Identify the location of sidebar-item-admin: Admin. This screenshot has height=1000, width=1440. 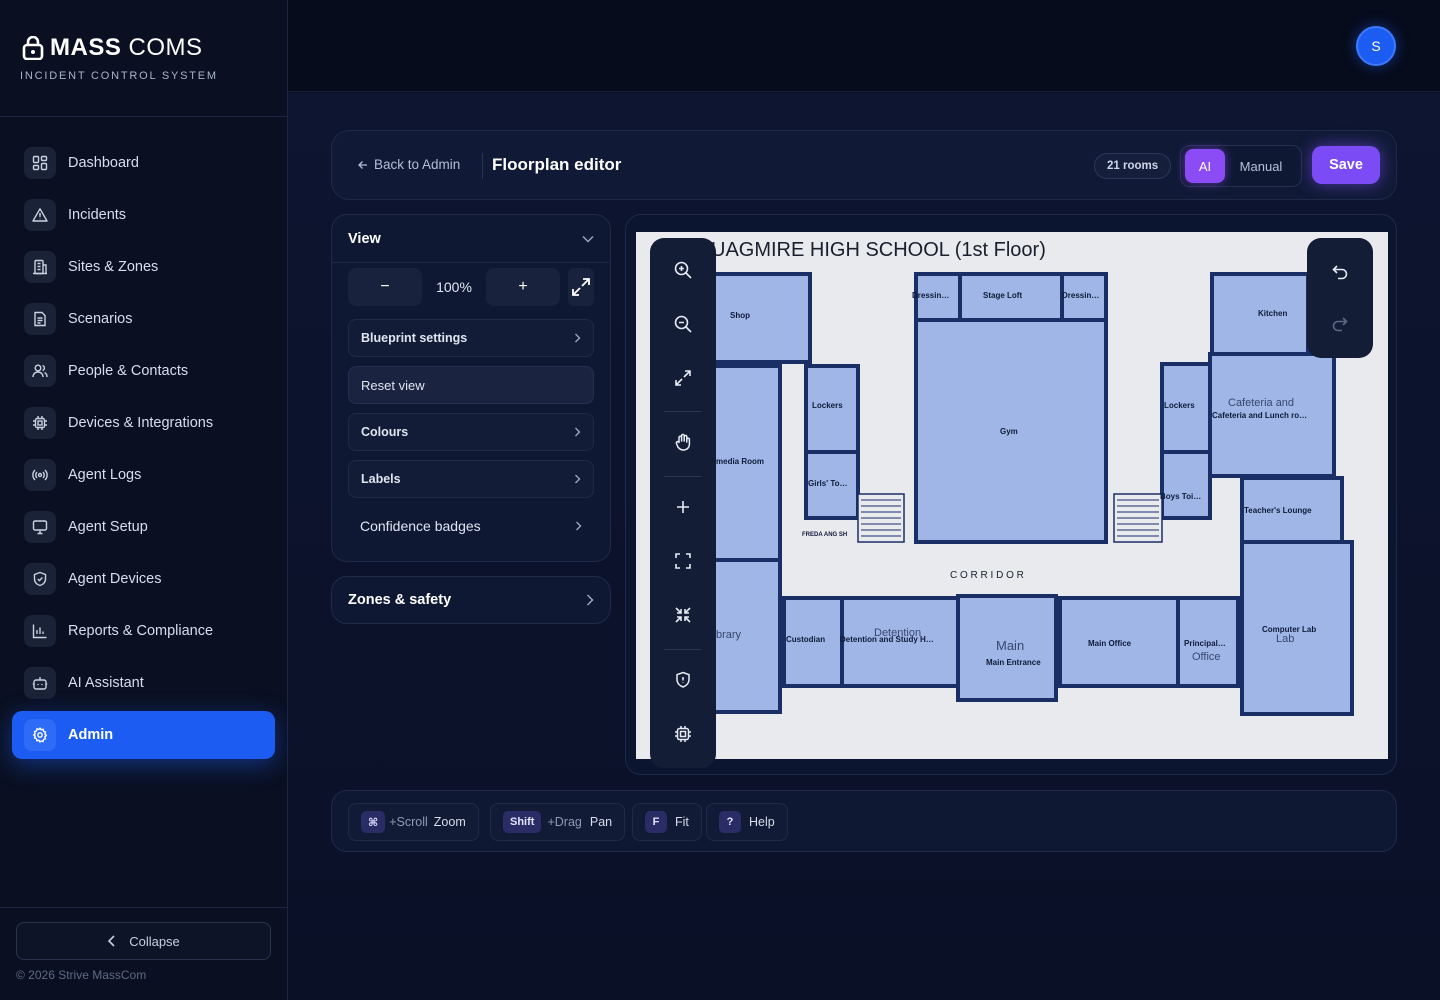
(143, 735).